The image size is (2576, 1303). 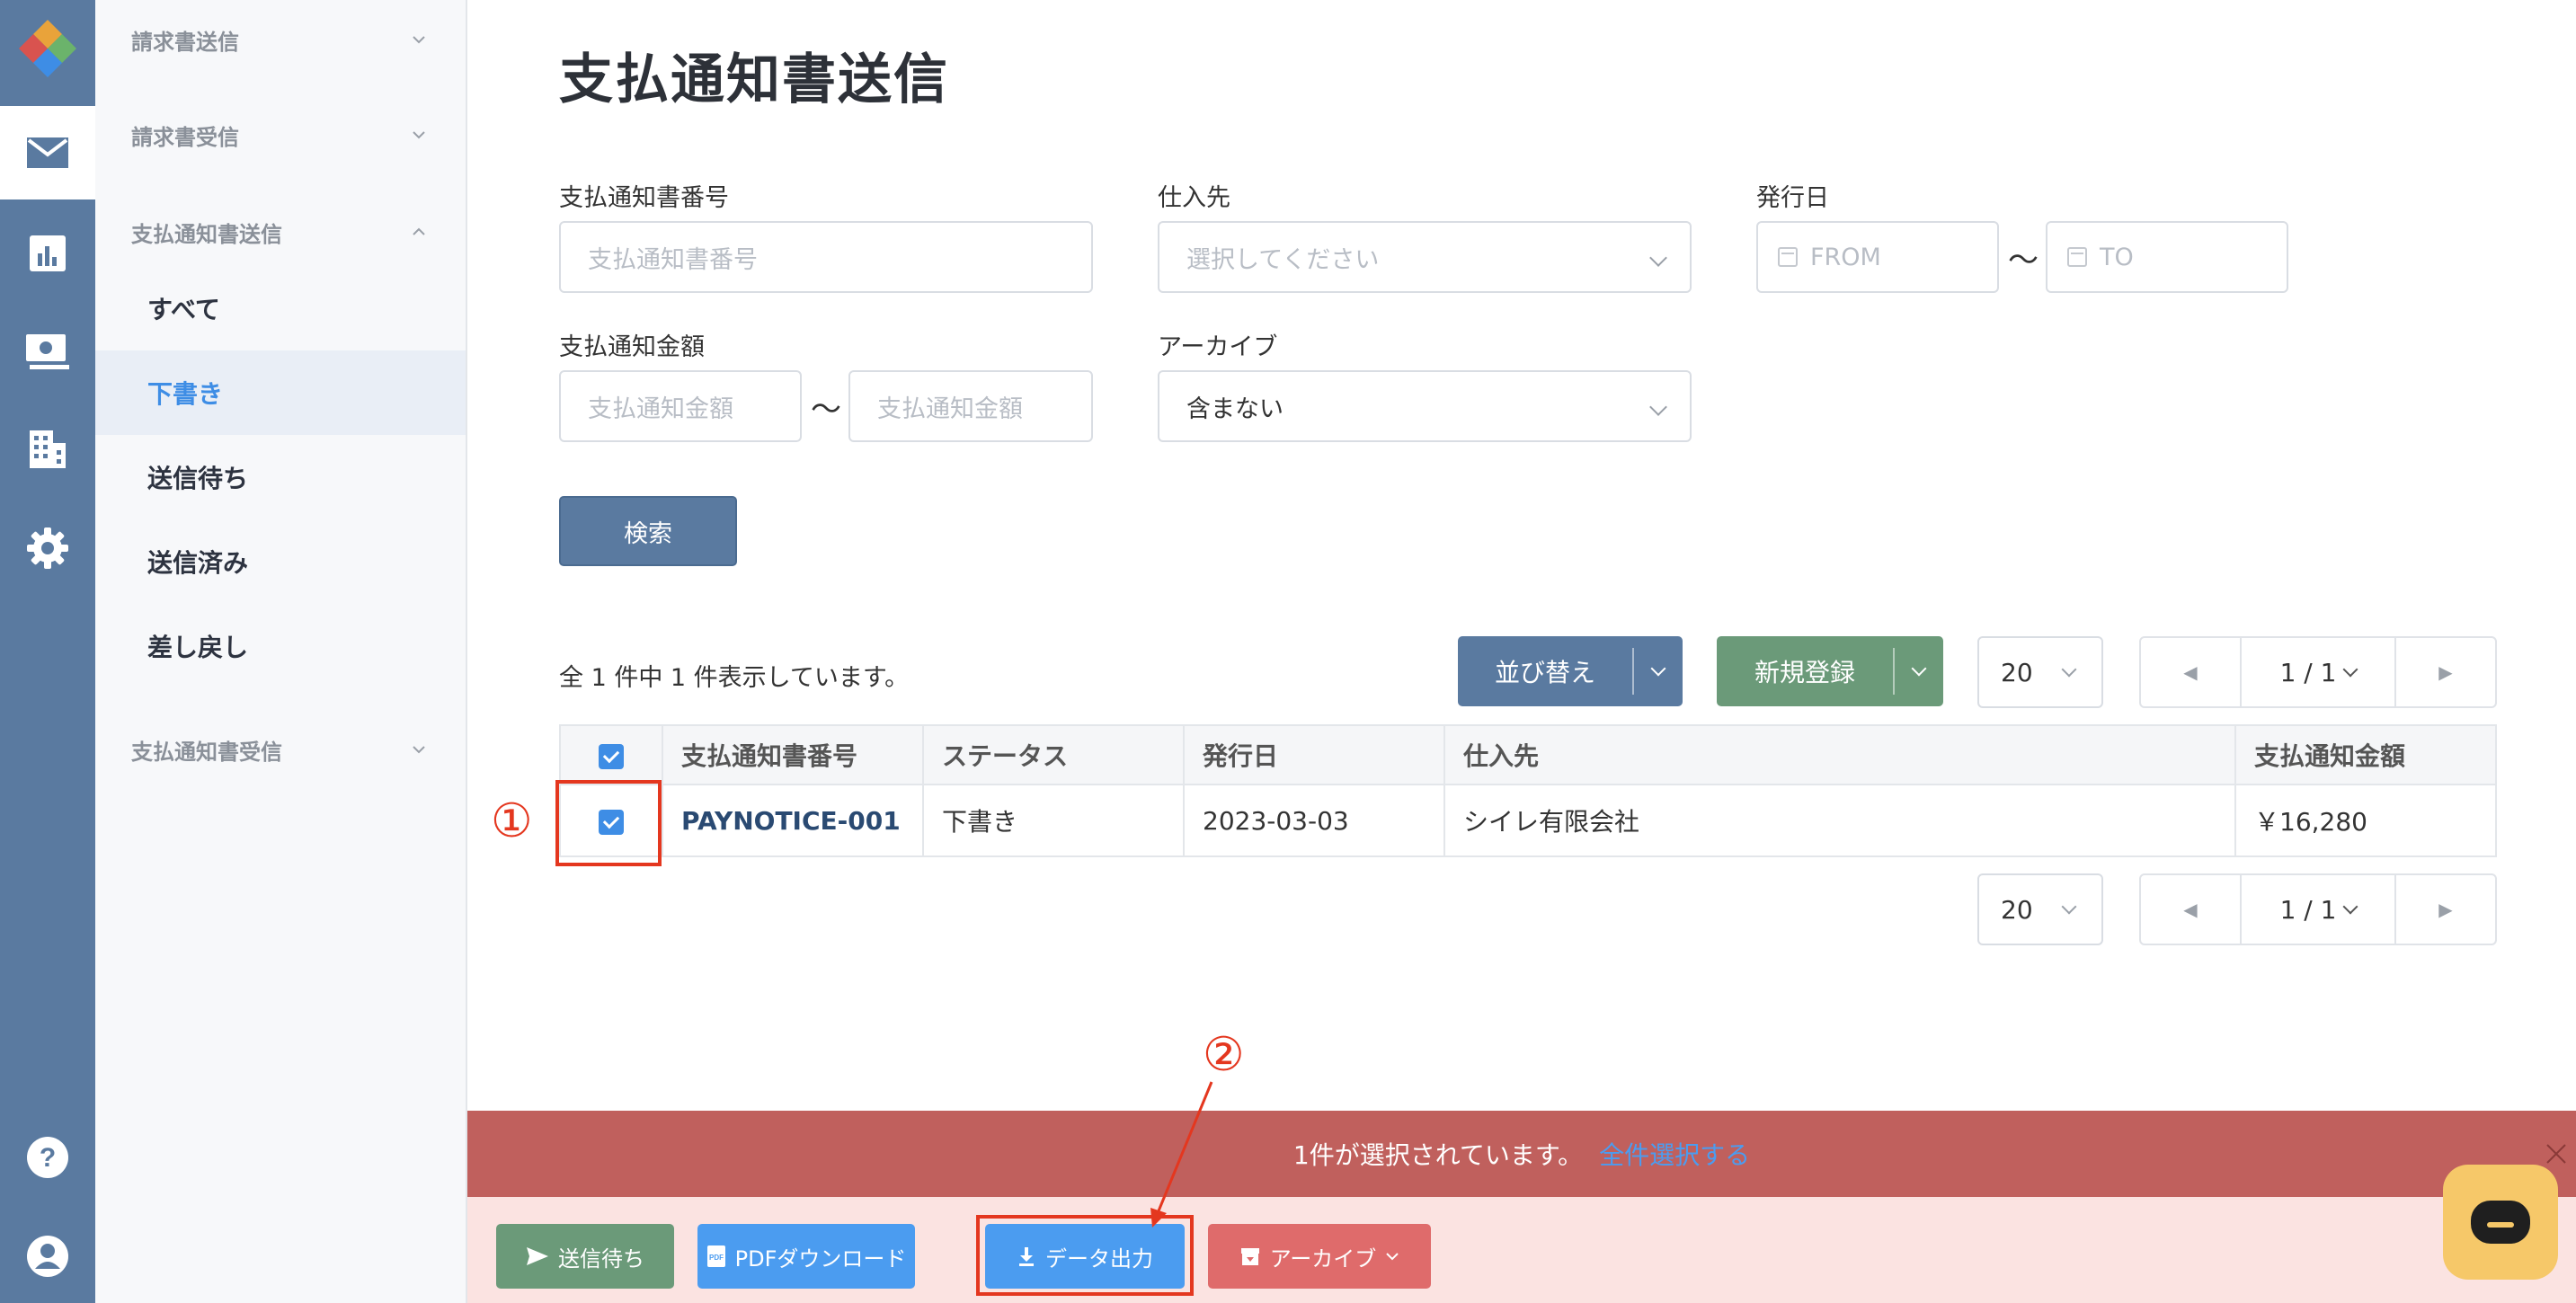 I want to click on sidebar-group-invoice-receive: 請求書受信, so click(x=280, y=135).